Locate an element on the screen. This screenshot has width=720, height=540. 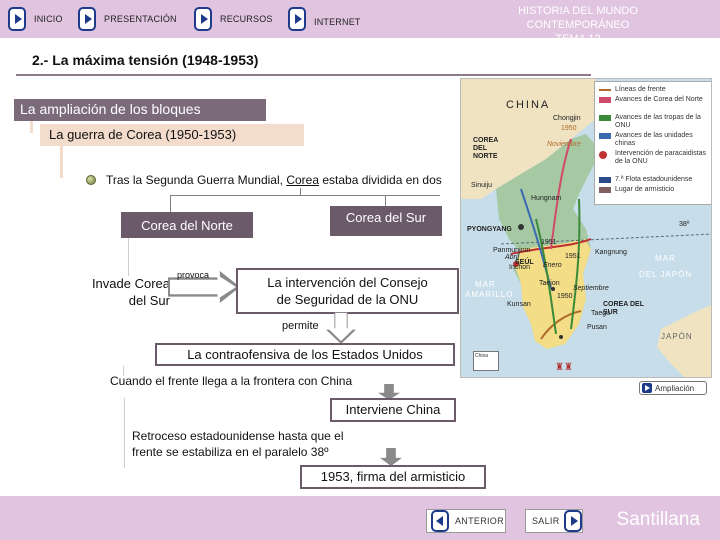
legend-label-china: Avances de las unidades chinas is located at coordinates (654, 139).